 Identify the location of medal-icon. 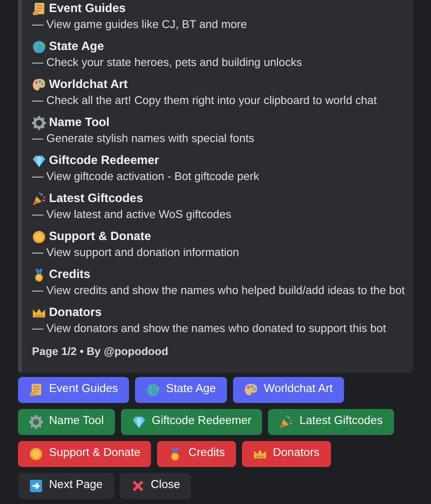
(39, 275).